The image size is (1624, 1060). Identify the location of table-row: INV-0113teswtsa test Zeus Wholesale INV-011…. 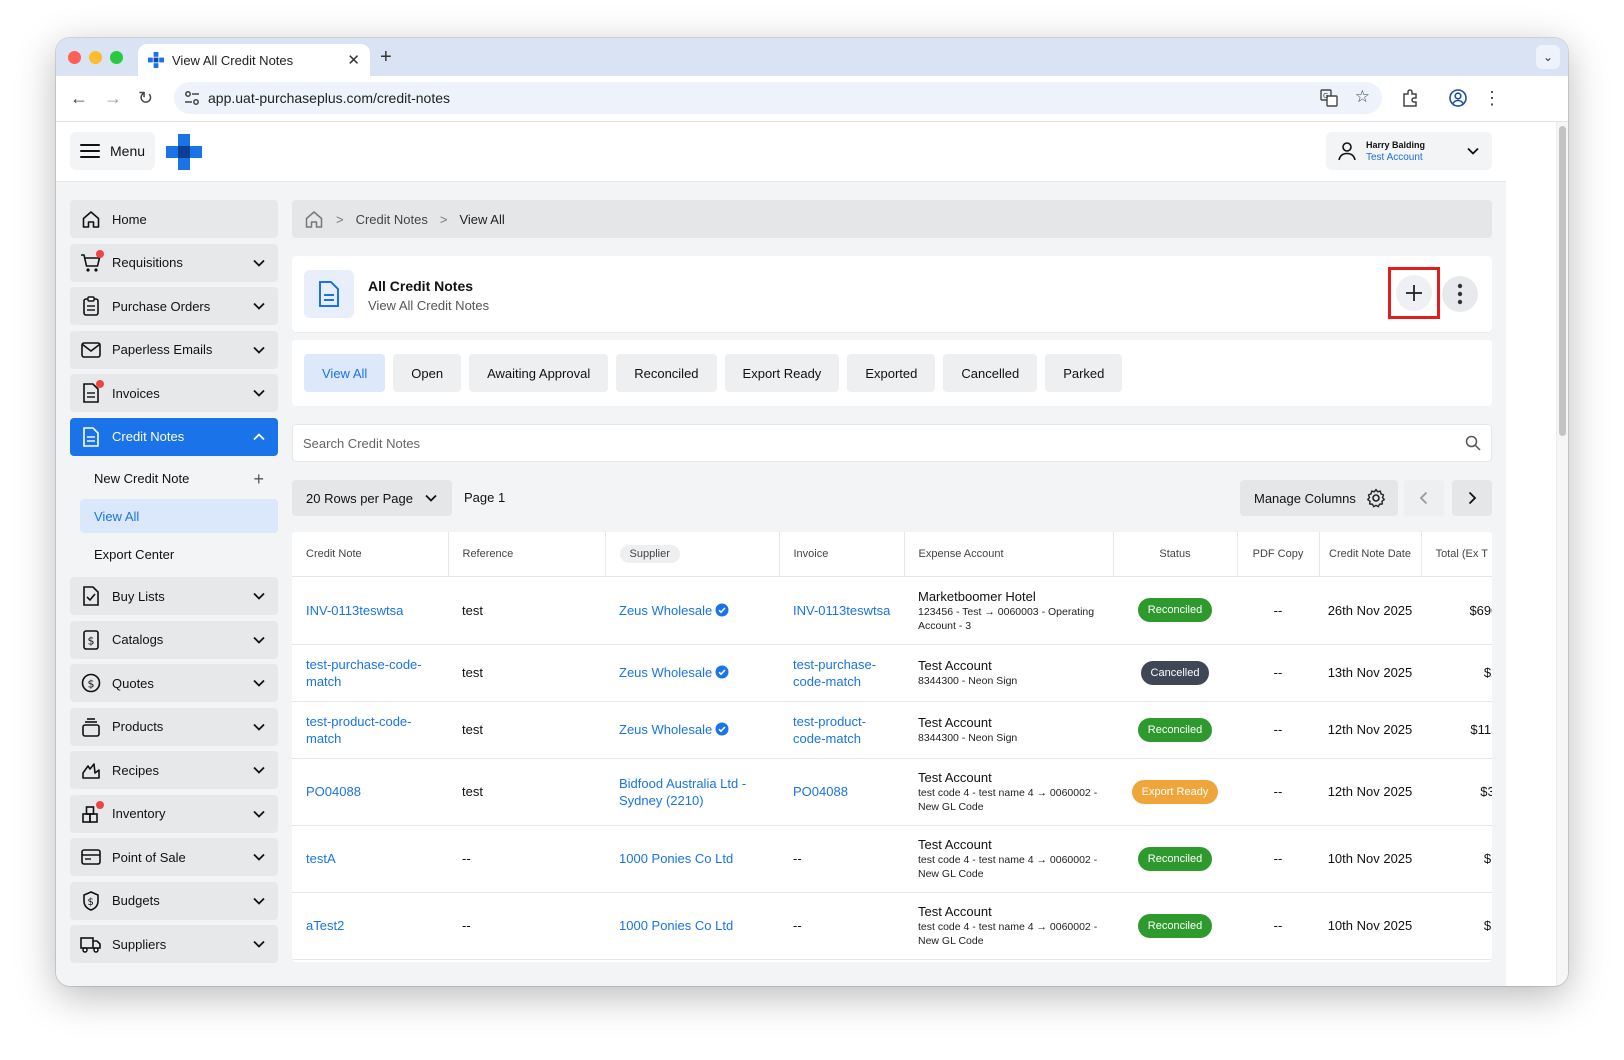
(892, 610).